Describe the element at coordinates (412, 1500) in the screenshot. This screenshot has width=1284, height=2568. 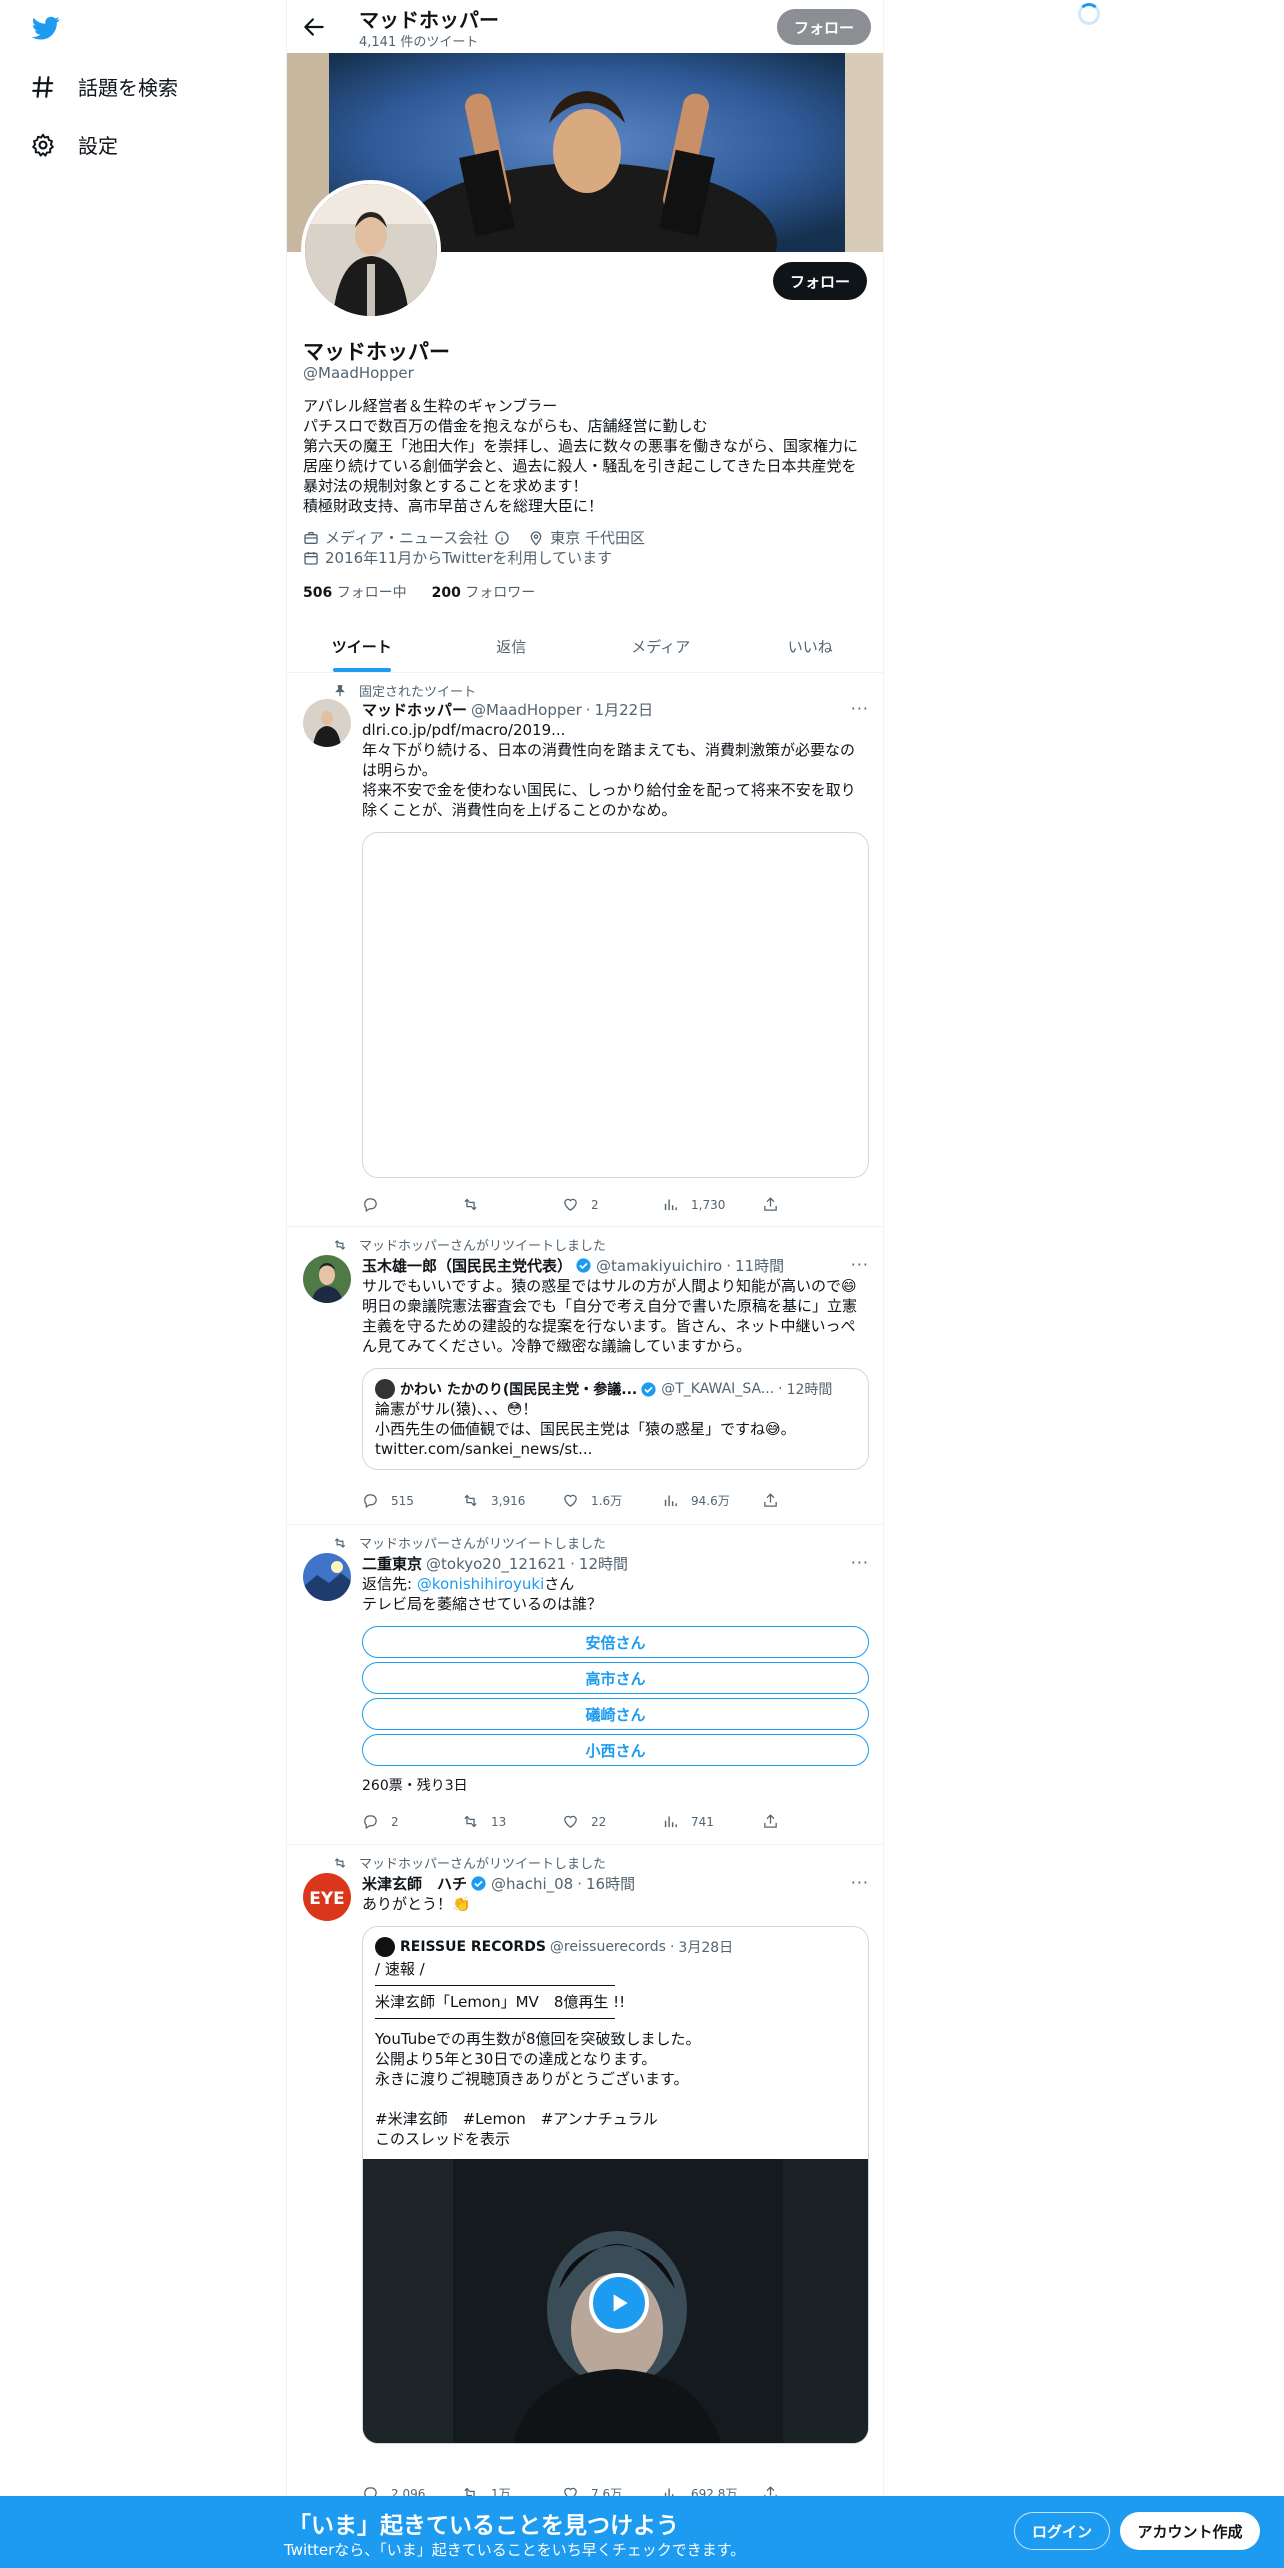
I see `reply-button: 515` at that location.